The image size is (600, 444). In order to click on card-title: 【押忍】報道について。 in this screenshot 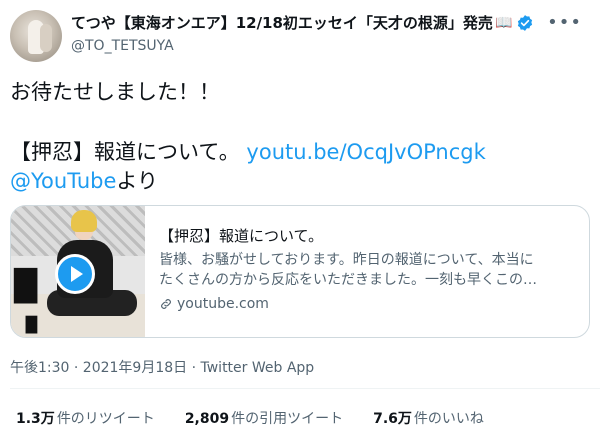, I will do `click(241, 236)`.